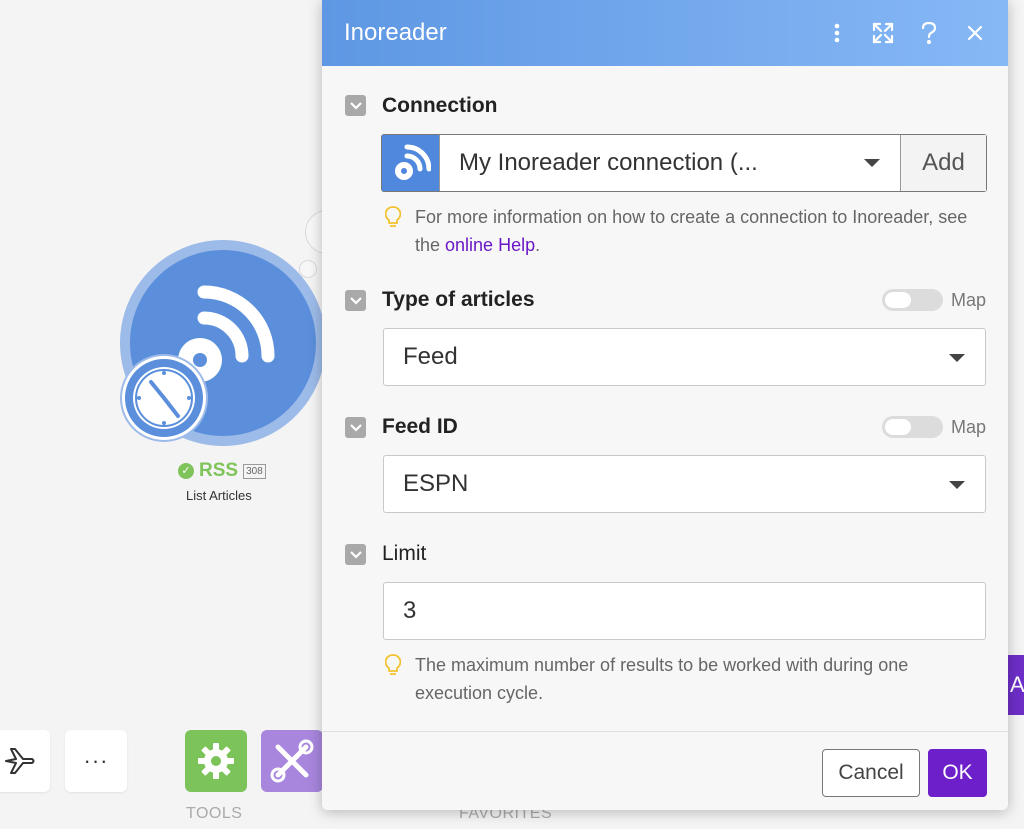  I want to click on favorites-tools-button, so click(292, 761).